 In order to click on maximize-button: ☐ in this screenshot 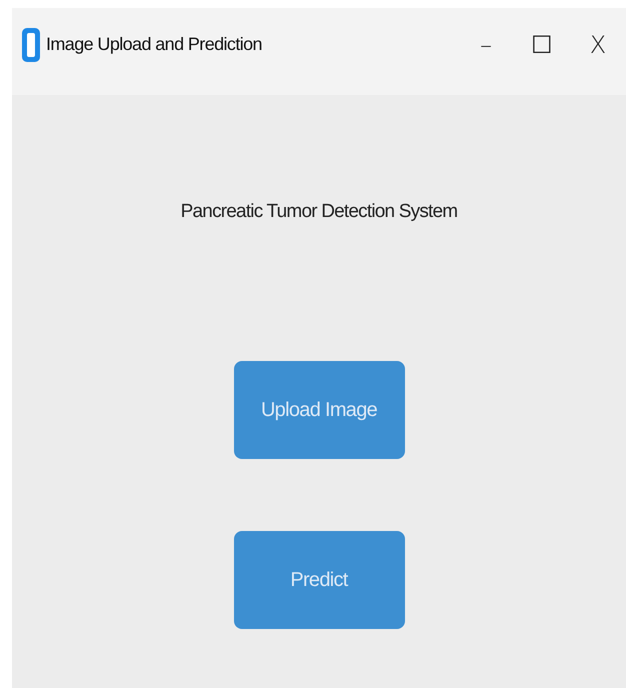, I will do `click(542, 44)`.